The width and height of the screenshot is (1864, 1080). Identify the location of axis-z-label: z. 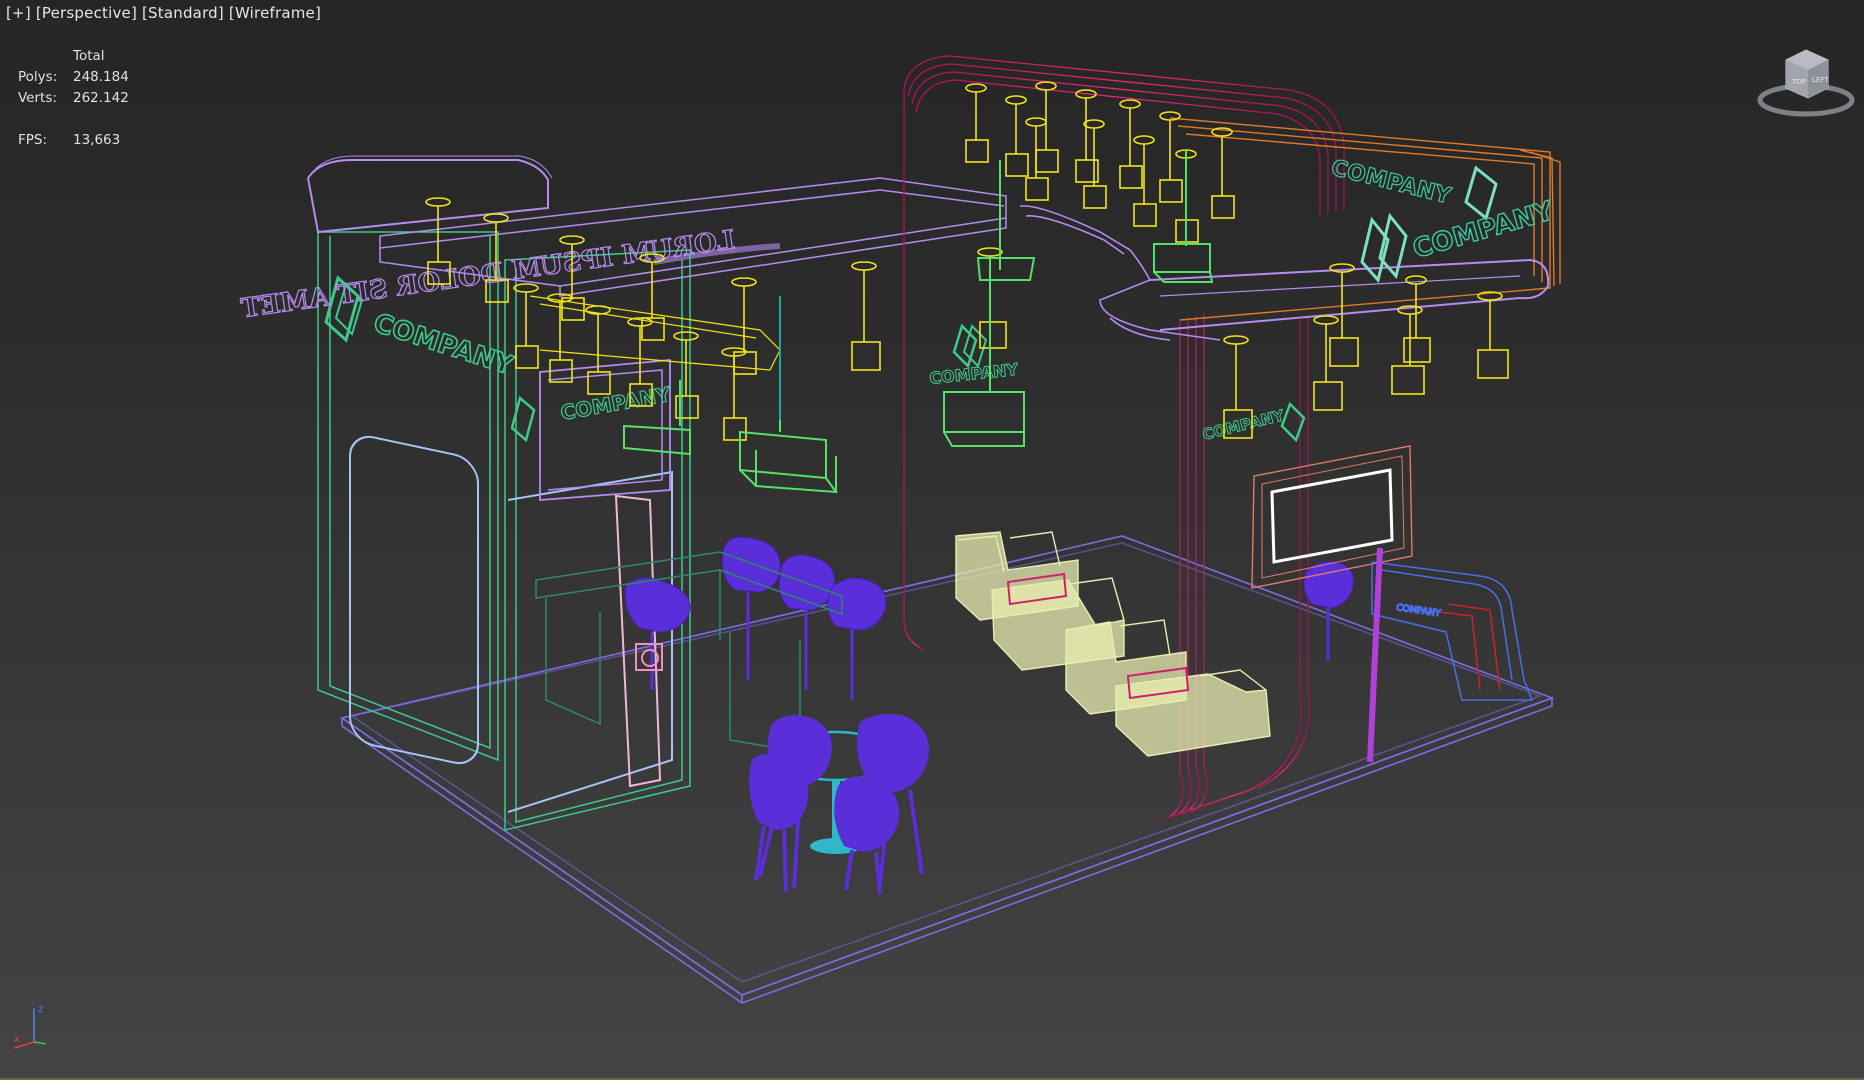
(40, 1009).